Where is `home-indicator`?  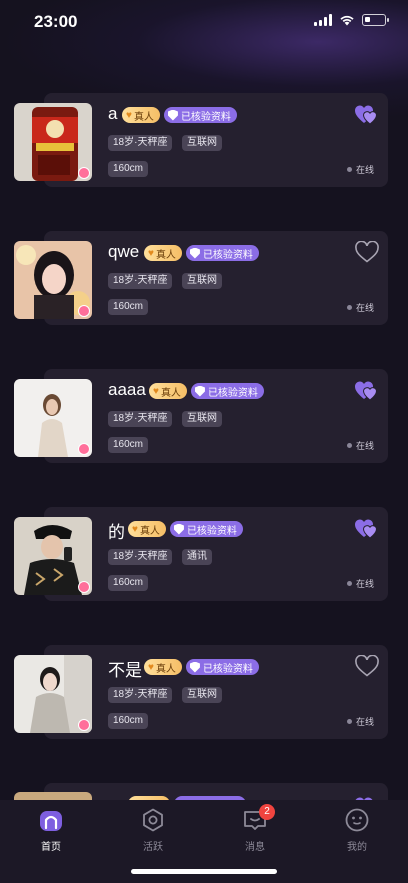 home-indicator is located at coordinates (204, 871).